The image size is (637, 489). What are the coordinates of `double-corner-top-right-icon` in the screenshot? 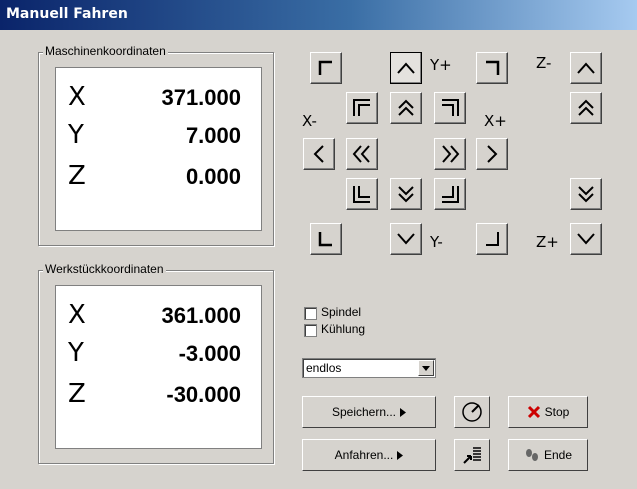 It's located at (450, 107).